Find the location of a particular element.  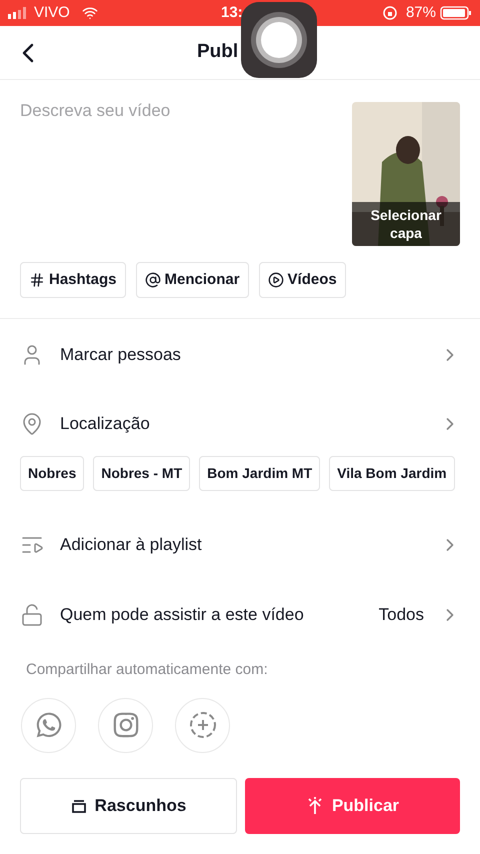

tag-chip: Hashtags is located at coordinates (73, 280).